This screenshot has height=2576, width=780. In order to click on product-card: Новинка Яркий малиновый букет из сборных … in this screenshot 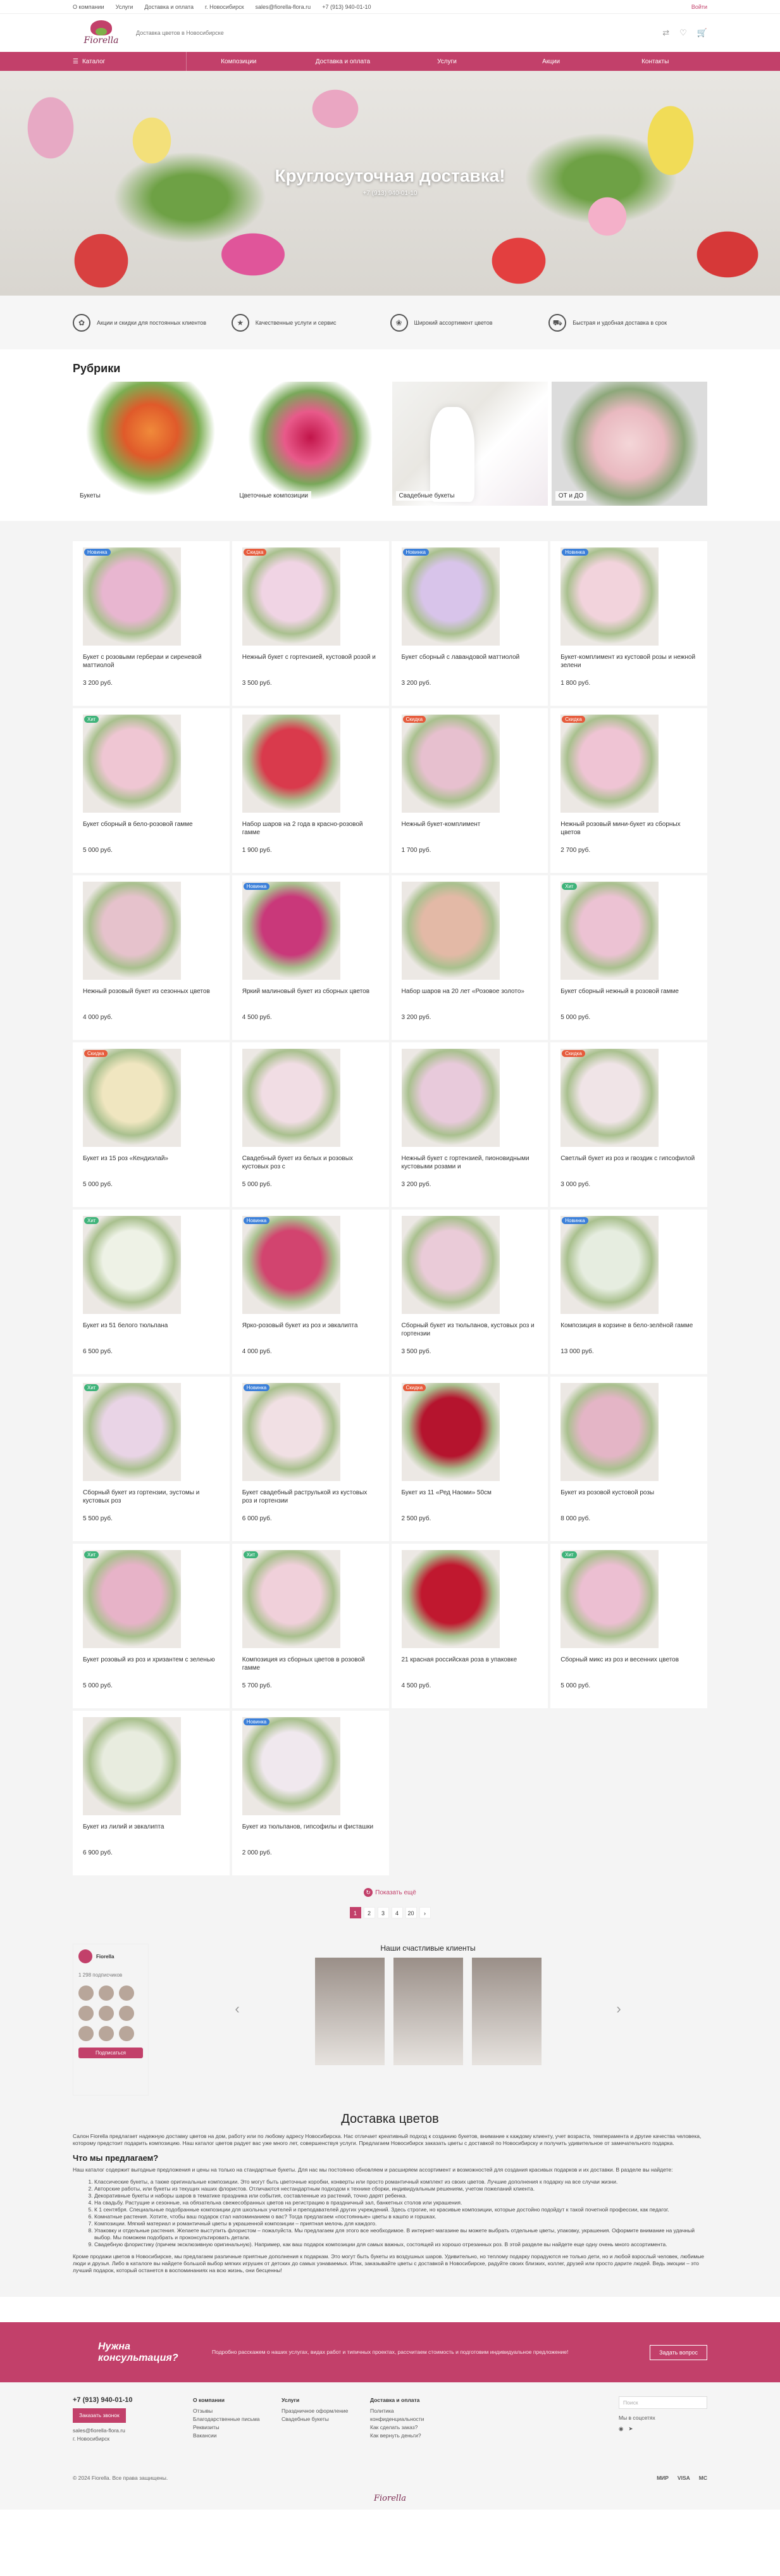, I will do `click(310, 957)`.